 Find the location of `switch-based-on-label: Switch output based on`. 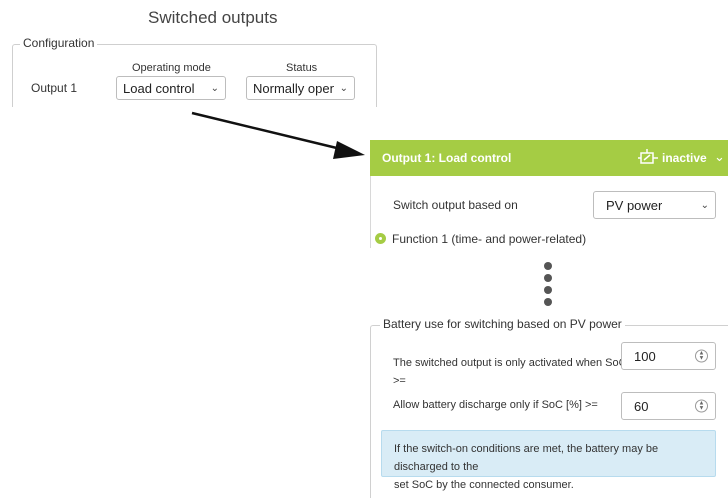

switch-based-on-label: Switch output based on is located at coordinates (455, 205).